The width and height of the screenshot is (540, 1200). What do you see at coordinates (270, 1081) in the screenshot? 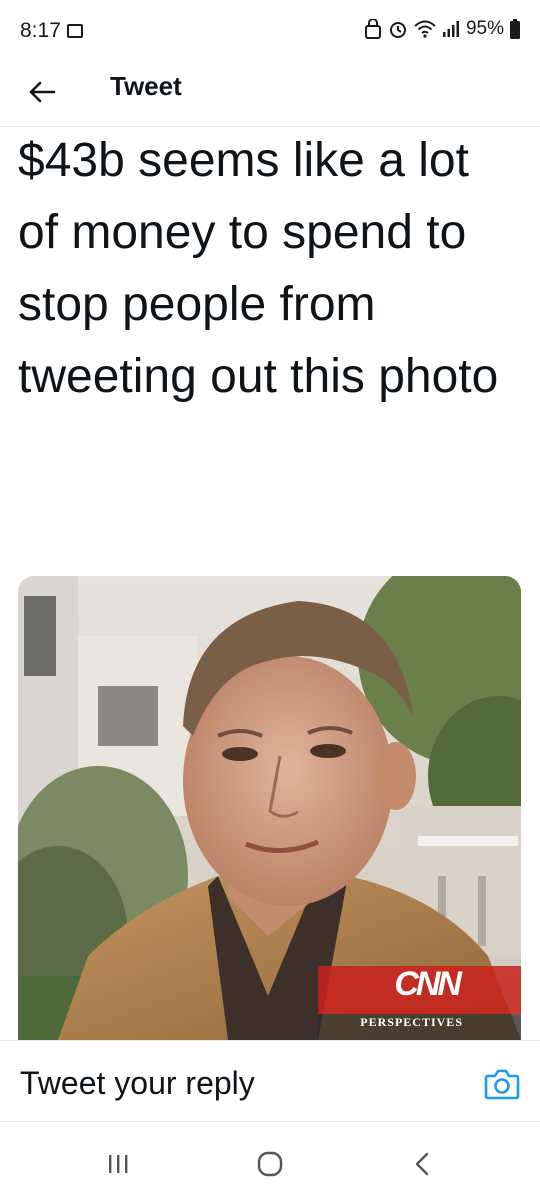
I see `reply-bar: Tweet your reply` at bounding box center [270, 1081].